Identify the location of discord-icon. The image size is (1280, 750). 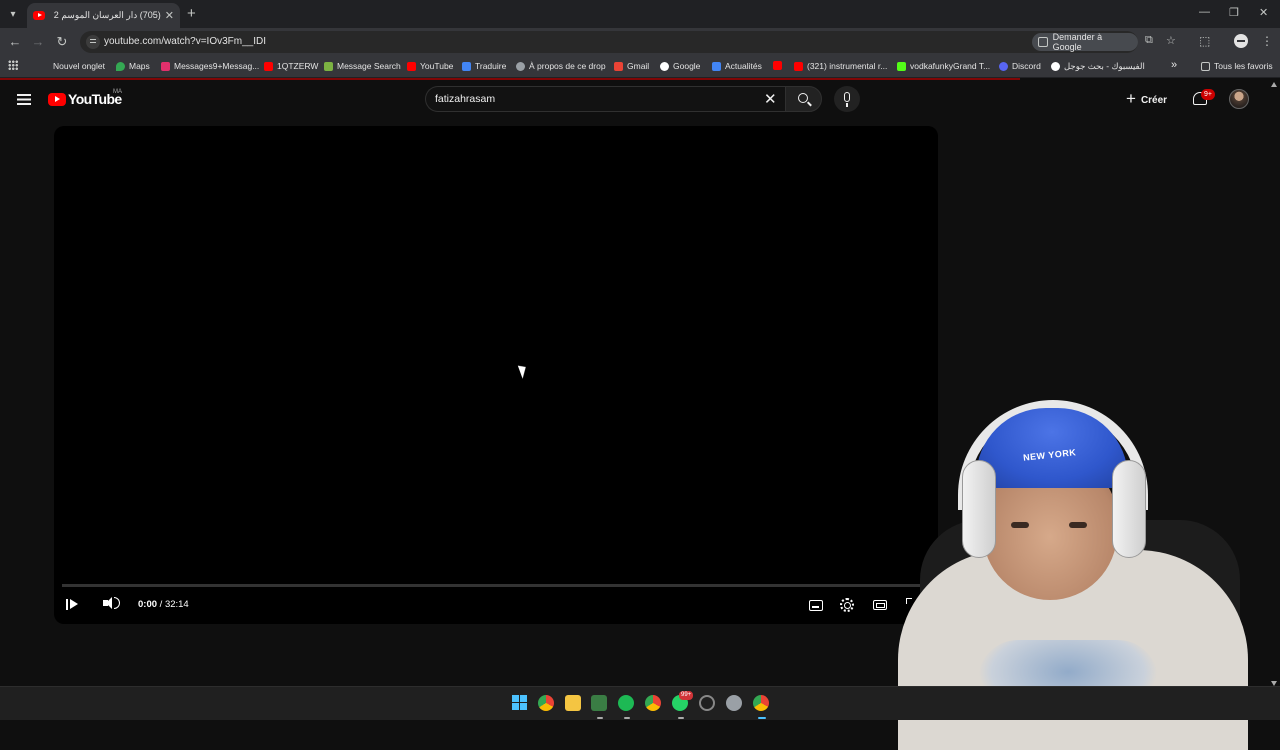
(1003, 66).